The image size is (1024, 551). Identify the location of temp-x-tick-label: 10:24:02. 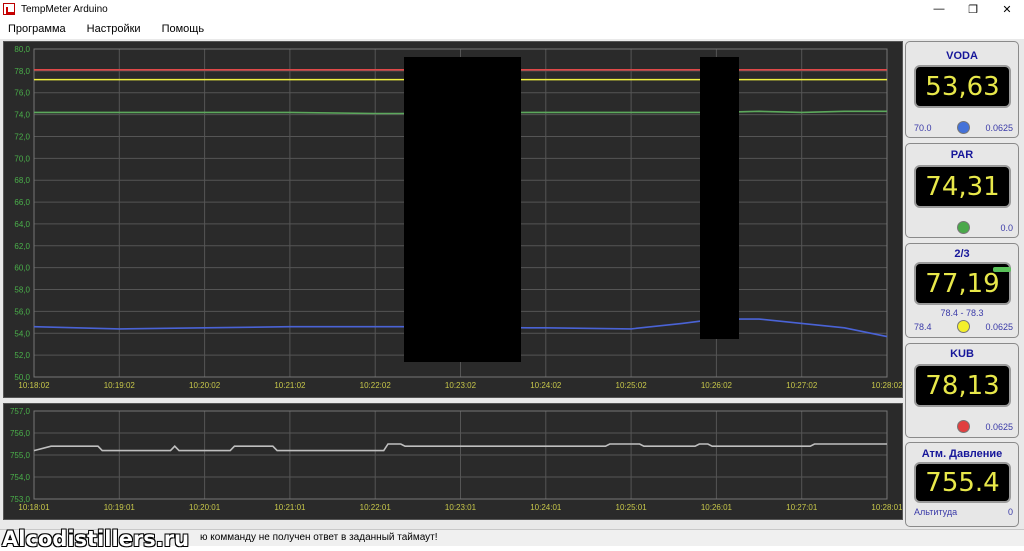
(546, 385).